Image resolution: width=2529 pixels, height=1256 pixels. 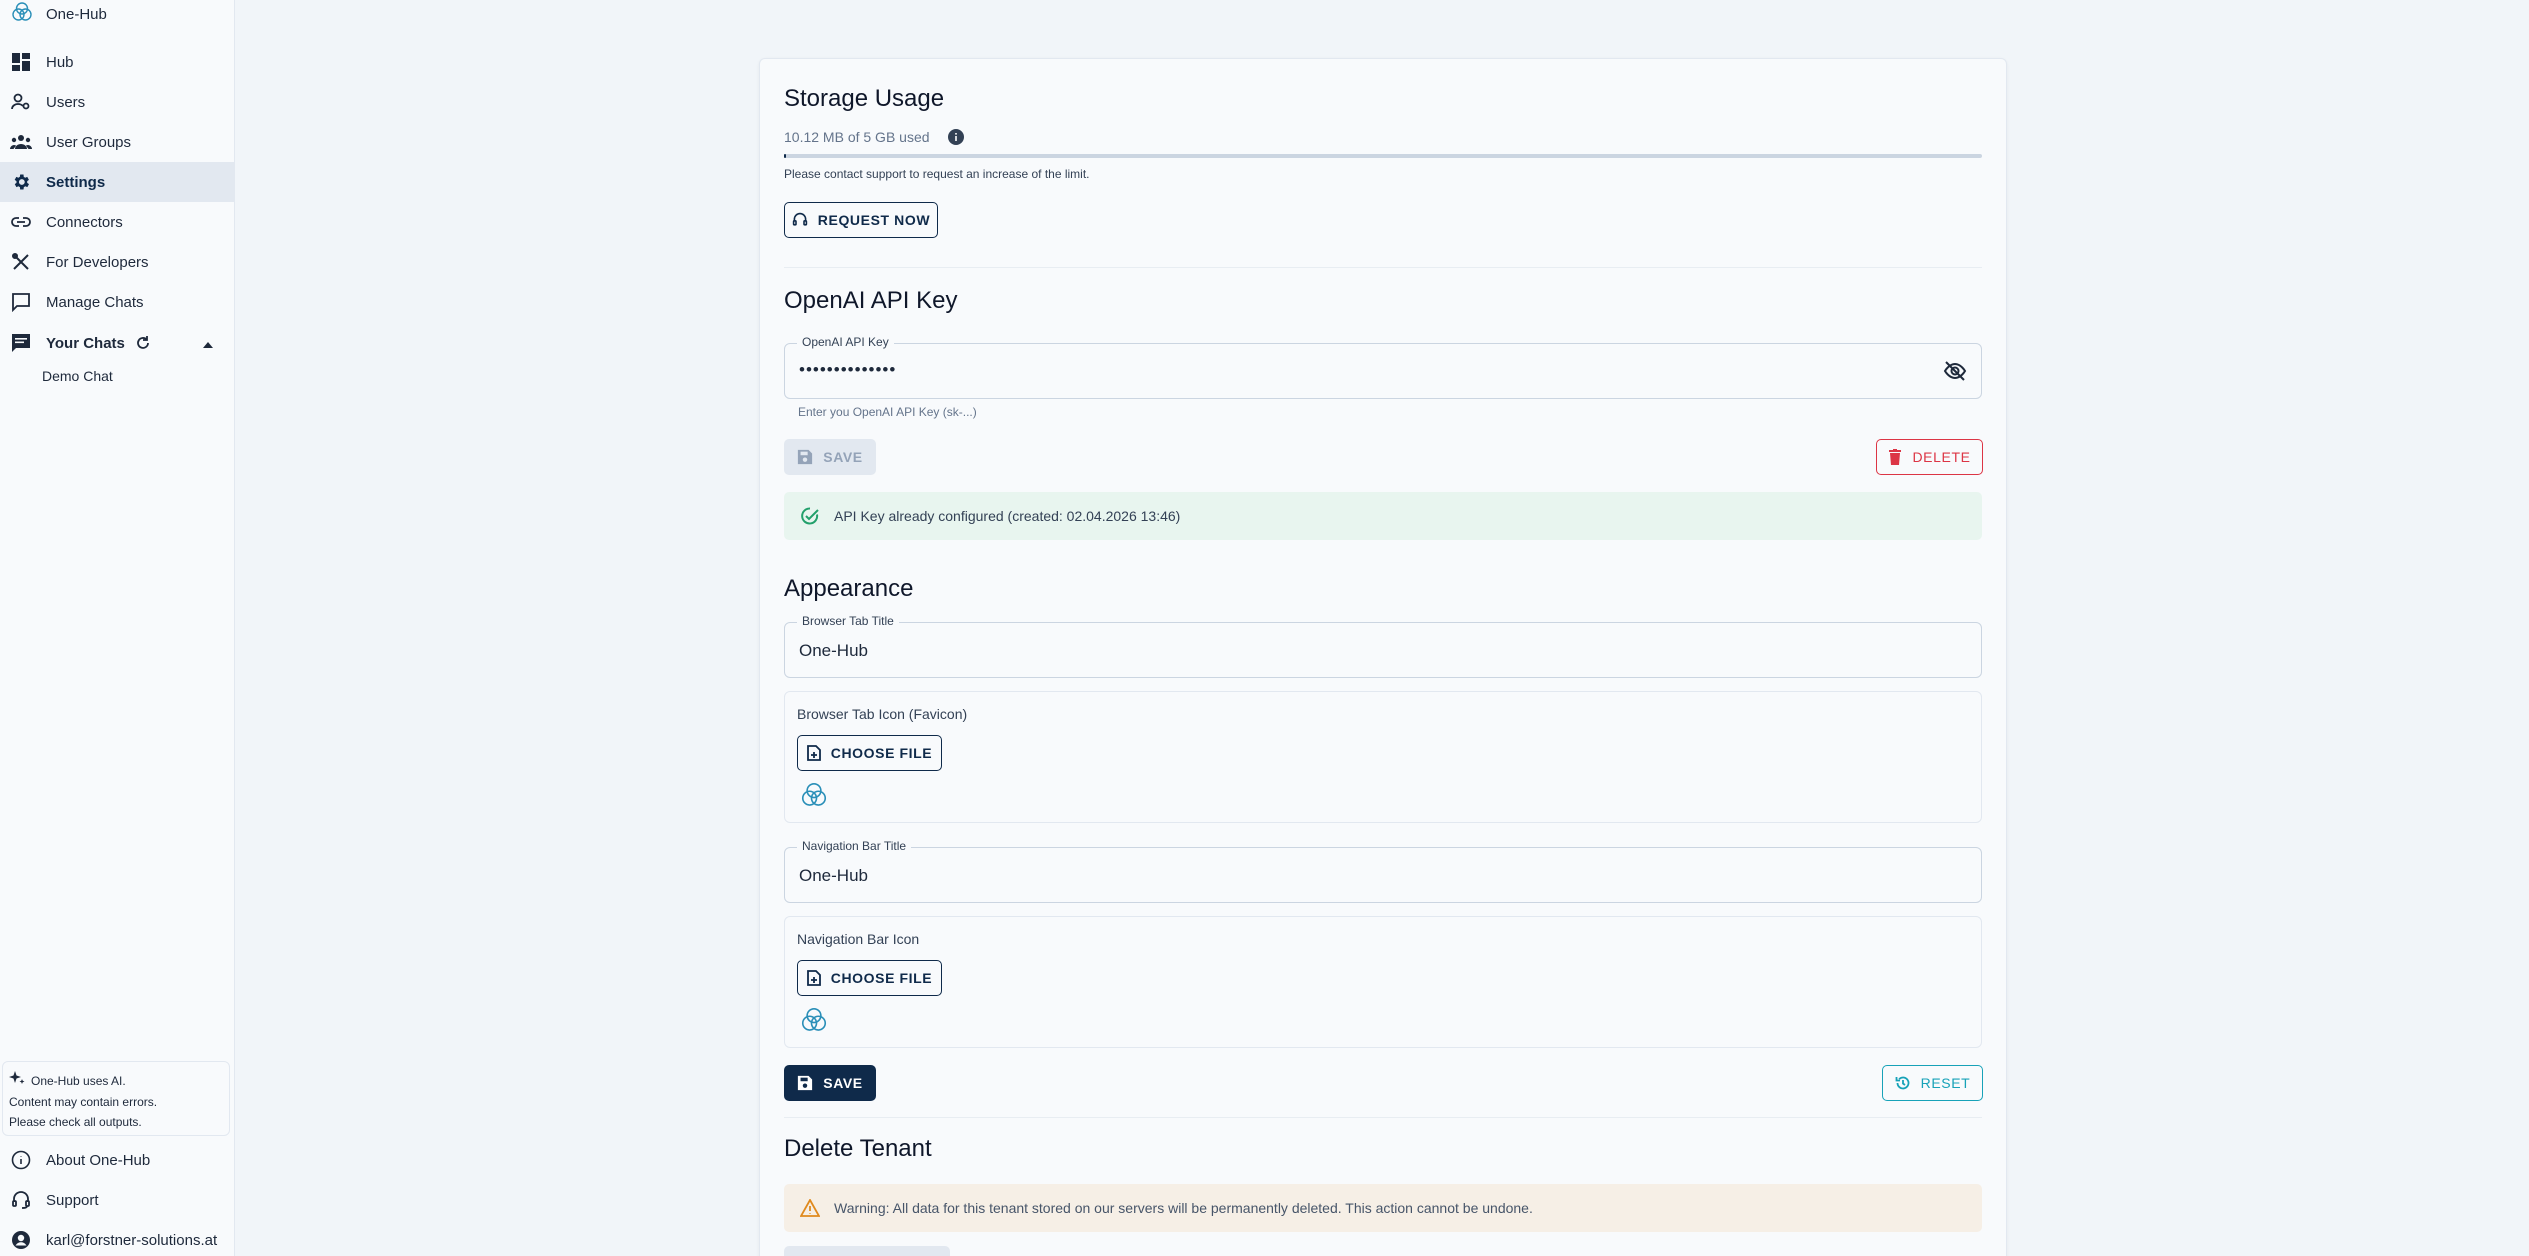 I want to click on gear-icon, so click(x=21, y=182).